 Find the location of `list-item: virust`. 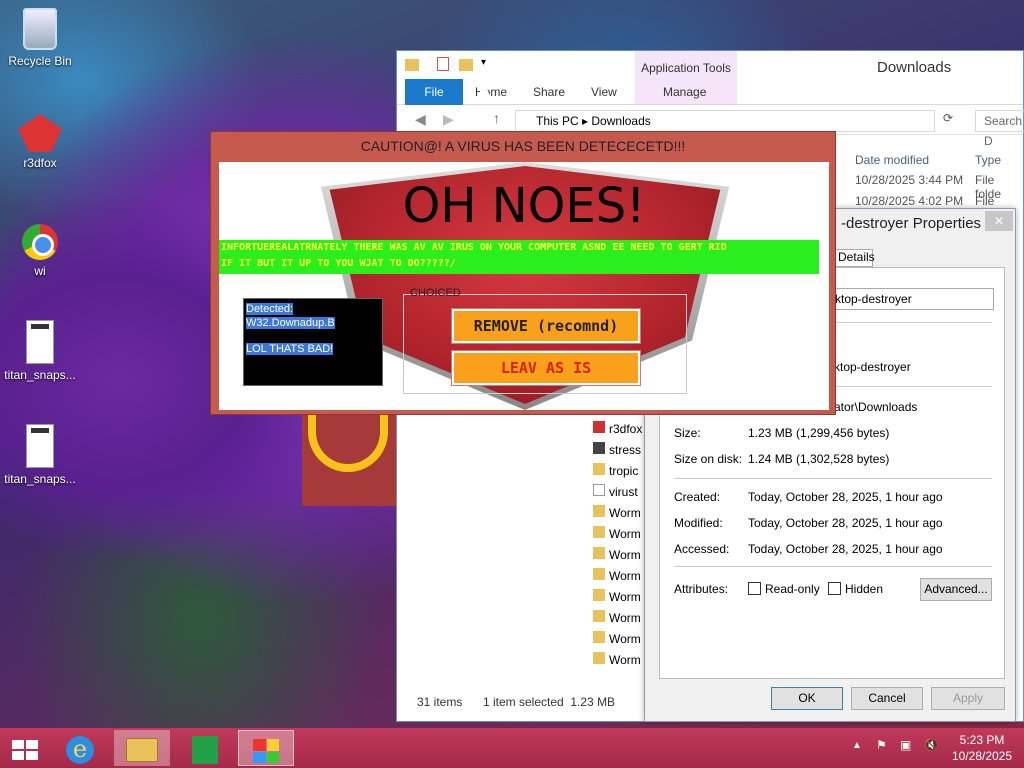

list-item: virust is located at coordinates (619, 494).